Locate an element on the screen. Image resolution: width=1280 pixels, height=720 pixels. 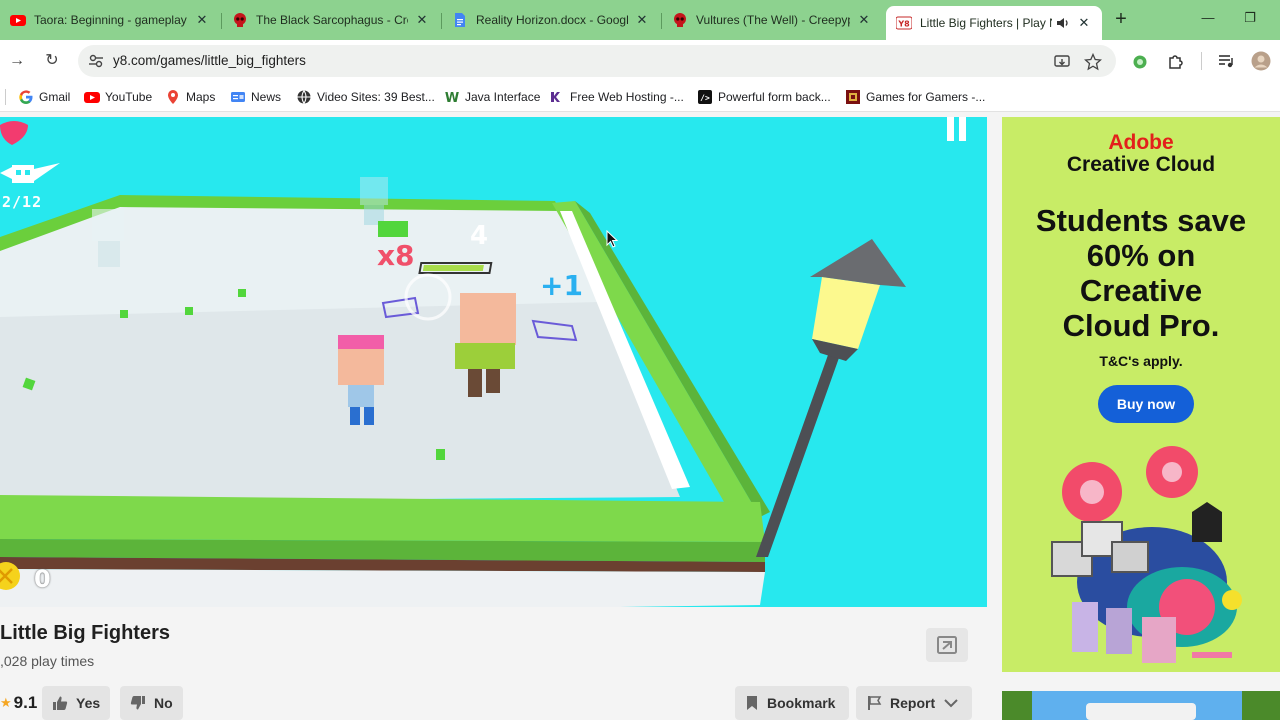
hit-meter-fill is located at coordinates (453, 268).